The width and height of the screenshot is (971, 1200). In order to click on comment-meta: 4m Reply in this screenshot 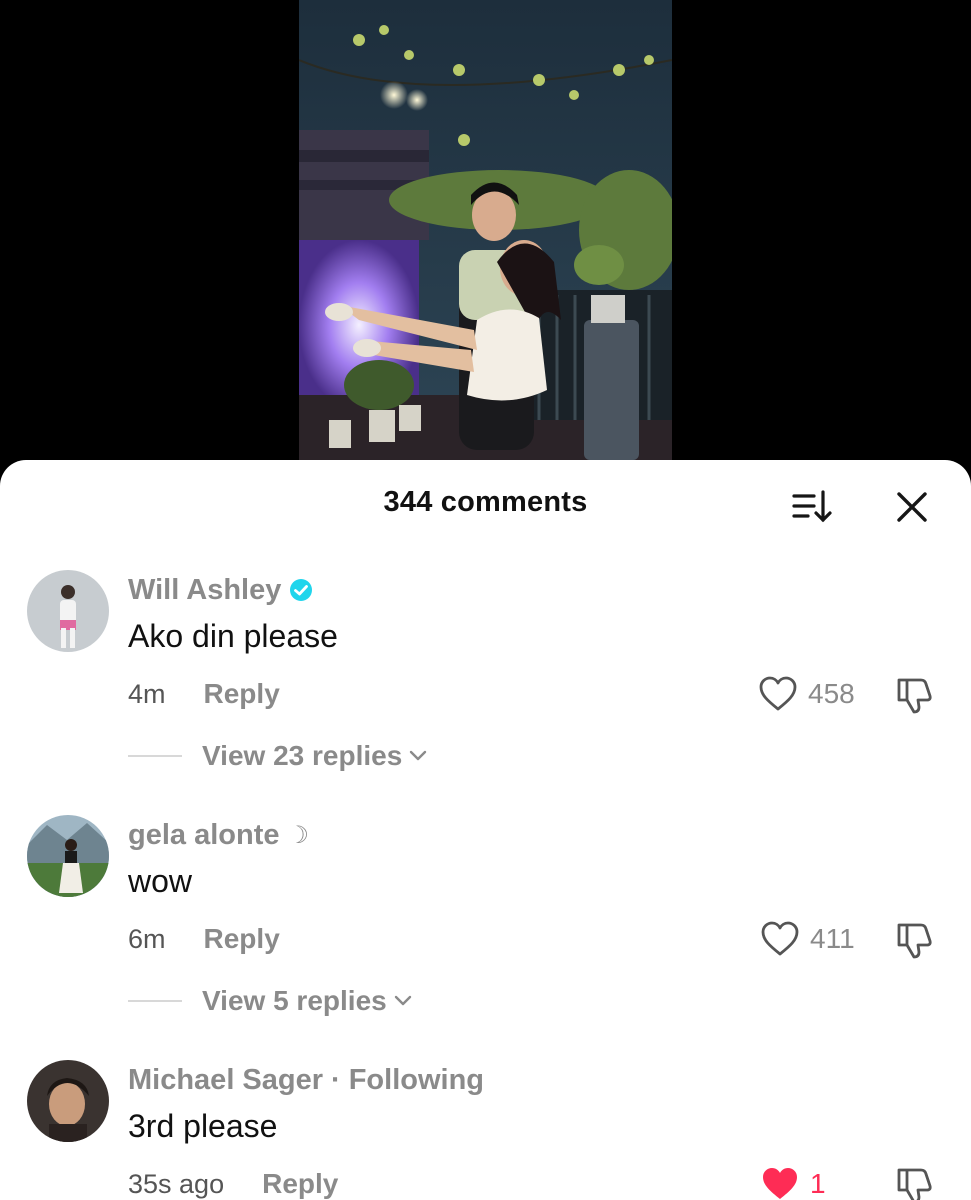, I will do `click(204, 694)`.